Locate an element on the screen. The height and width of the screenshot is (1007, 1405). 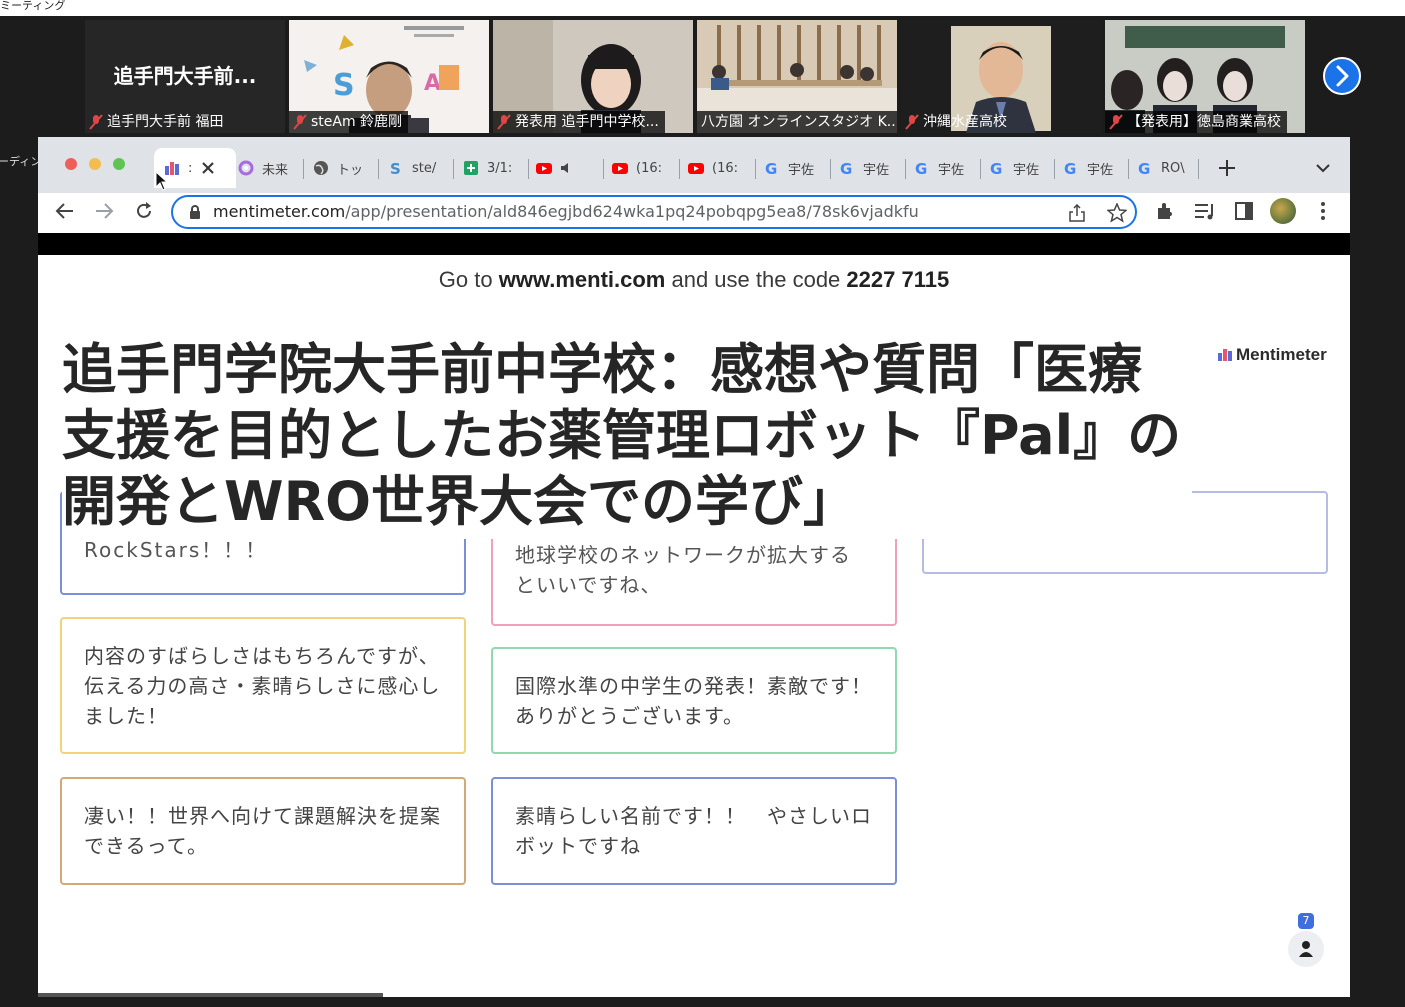
participant-name: 追手門大手前 福田 is located at coordinates (165, 122).